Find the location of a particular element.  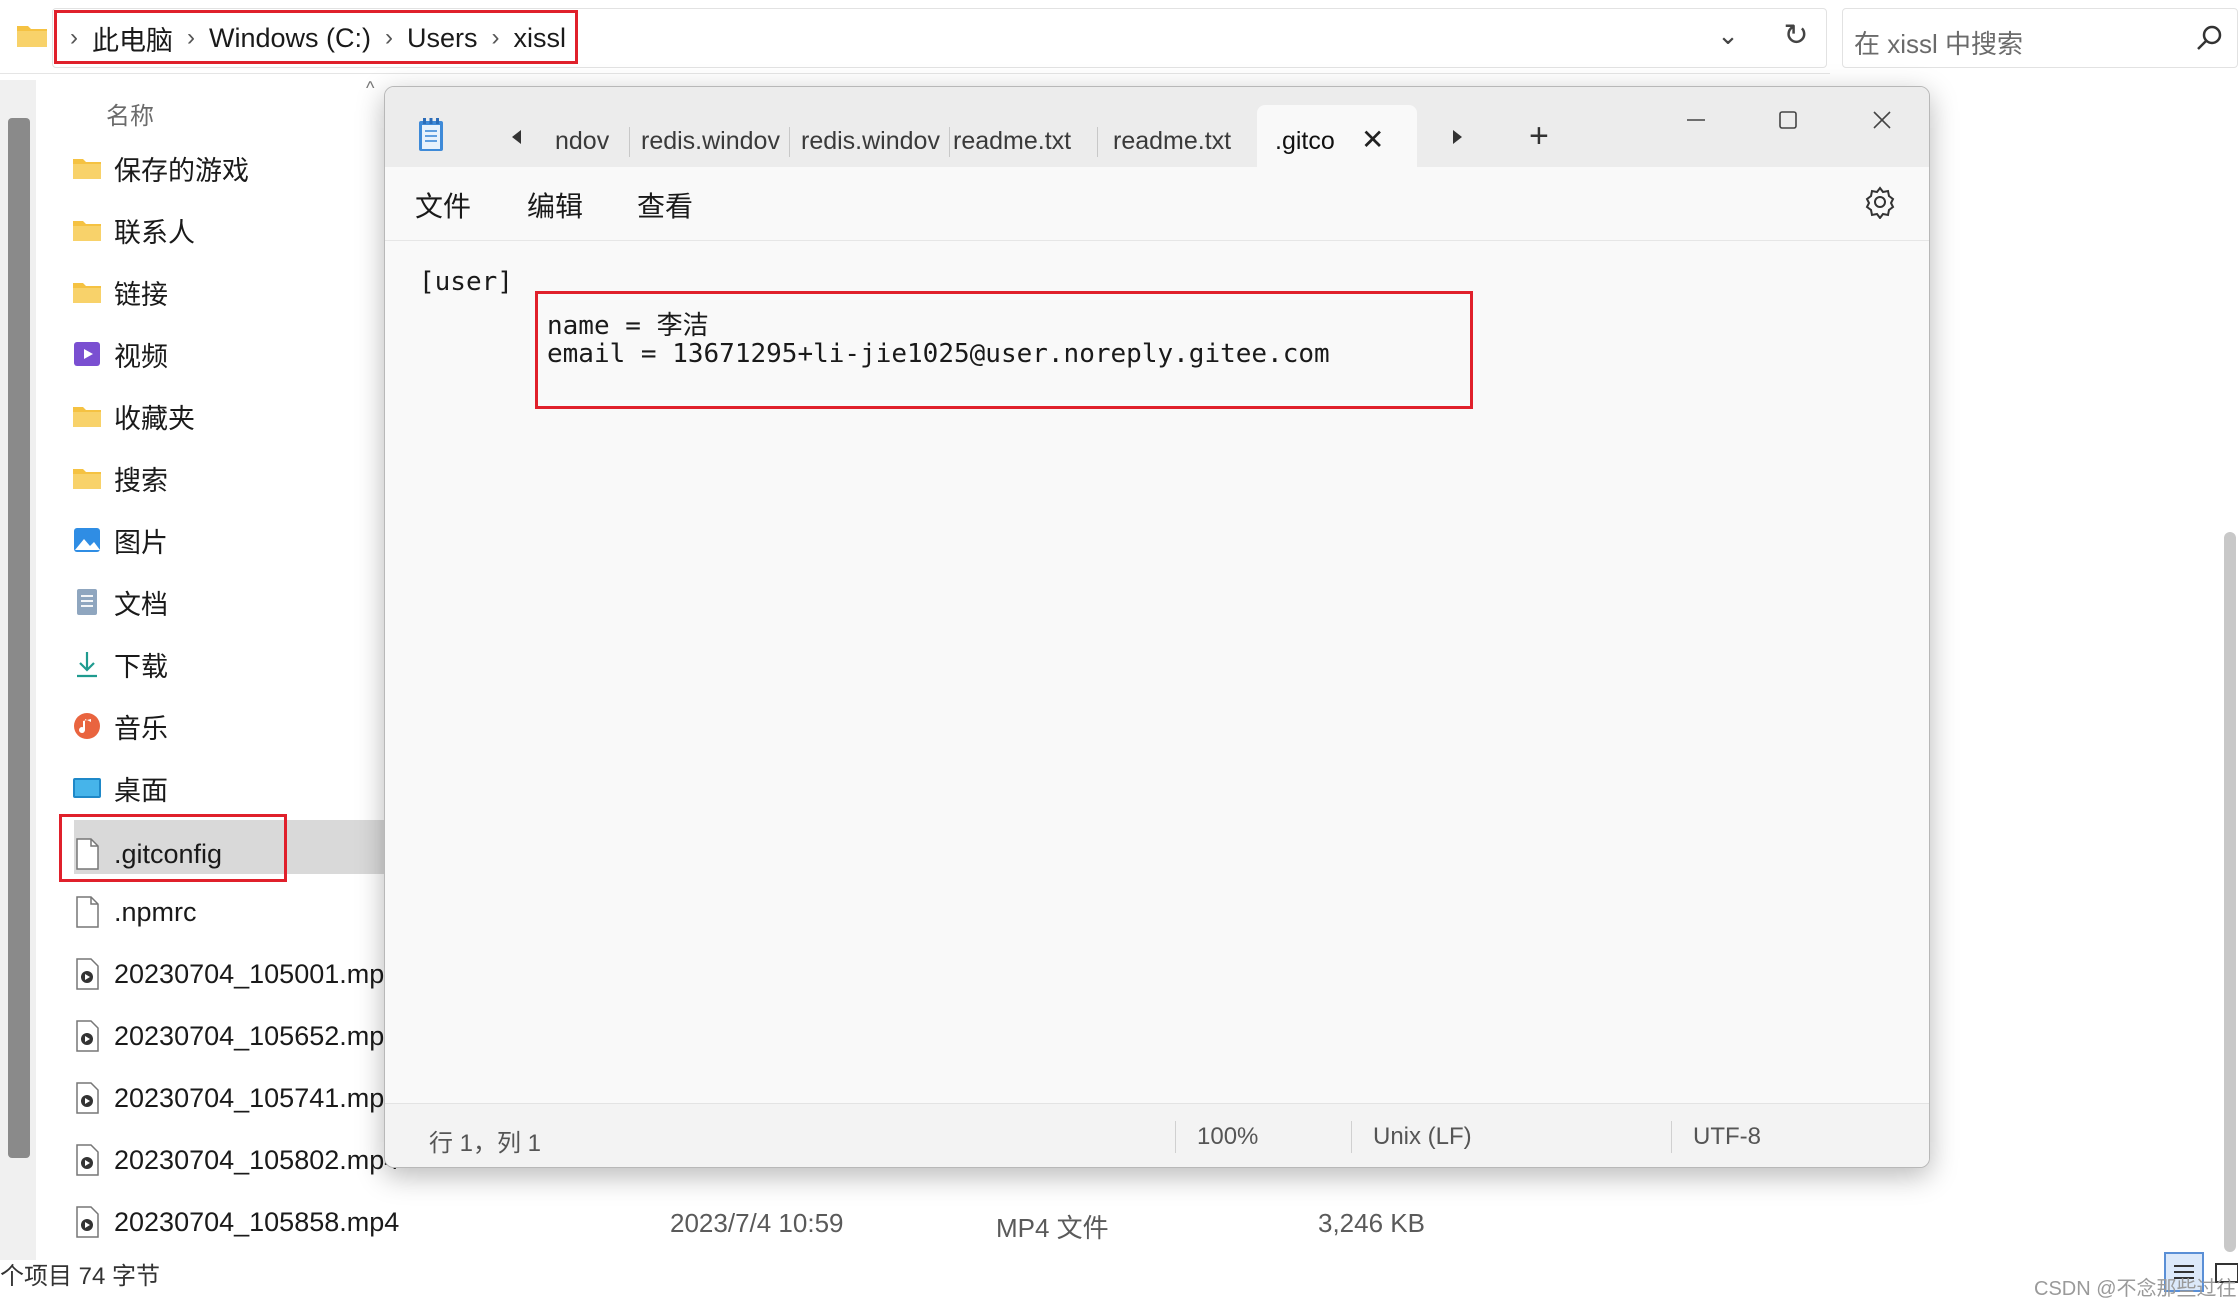

tab-scroll-left-icon is located at coordinates (517, 137).